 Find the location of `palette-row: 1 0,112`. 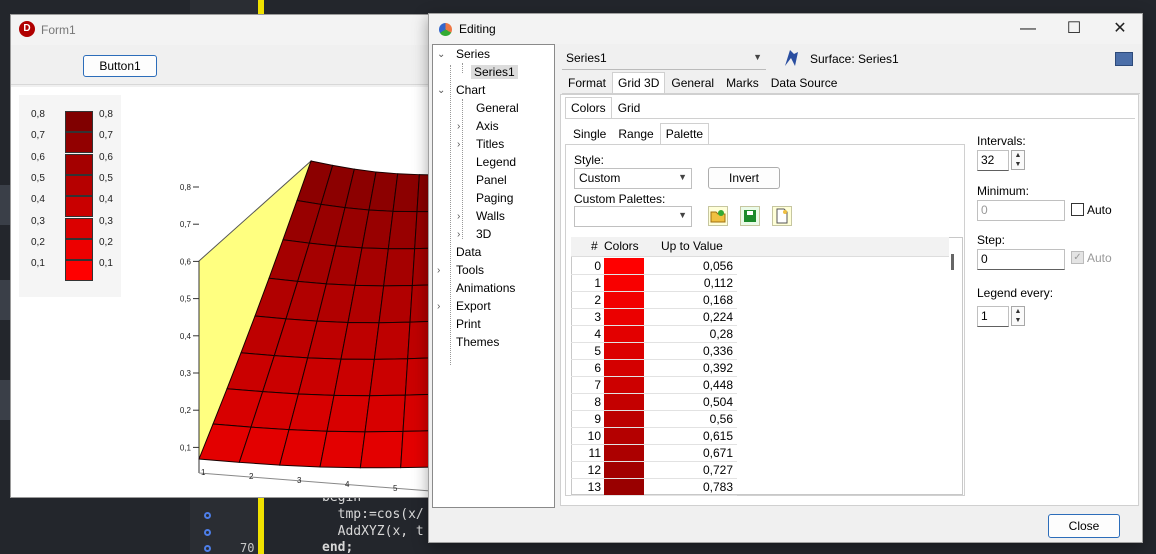

palette-row: 1 0,112 is located at coordinates (654, 283).